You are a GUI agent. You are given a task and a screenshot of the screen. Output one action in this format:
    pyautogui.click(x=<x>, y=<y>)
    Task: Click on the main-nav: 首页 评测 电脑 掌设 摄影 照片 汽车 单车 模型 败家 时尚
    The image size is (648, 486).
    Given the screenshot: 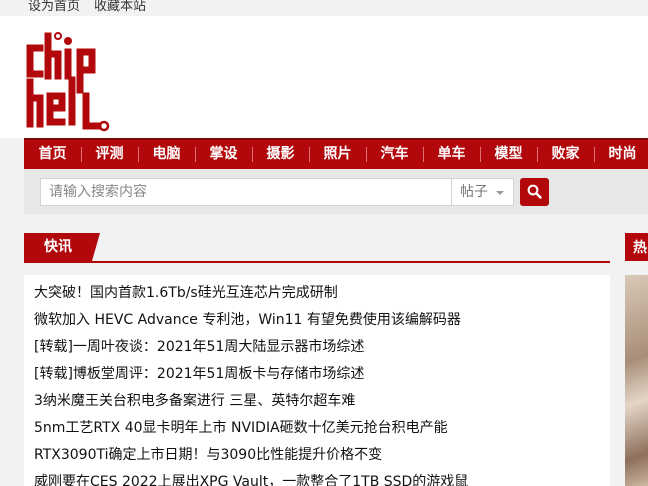 What is the action you would take?
    pyautogui.click(x=336, y=153)
    